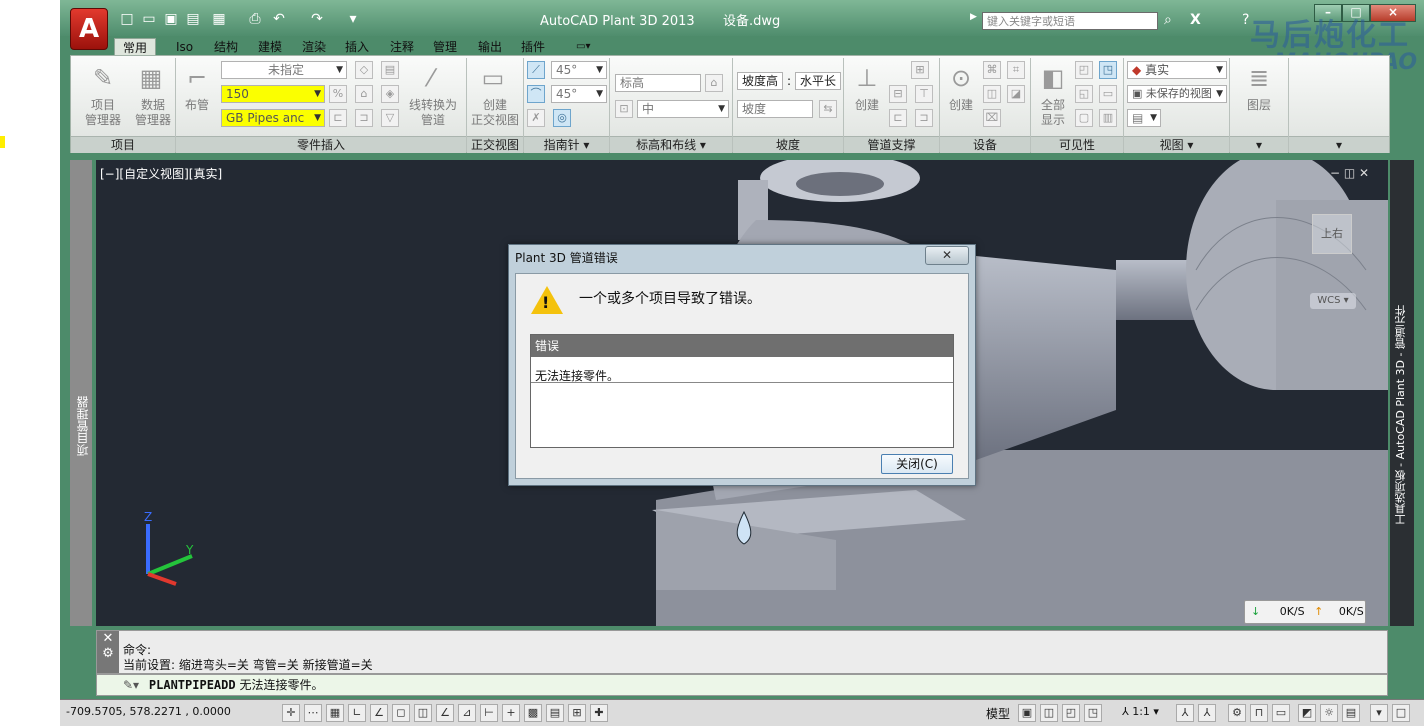  What do you see at coordinates (867, 78) in the screenshot?
I see `pipe-support-icon: ⊥` at bounding box center [867, 78].